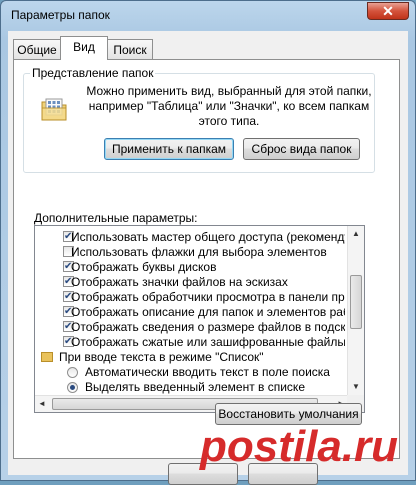 Image resolution: width=416 pixels, height=485 pixels. Describe the element at coordinates (42, 404) in the screenshot. I see `scroll-left-arrow-icon: ◄` at that location.